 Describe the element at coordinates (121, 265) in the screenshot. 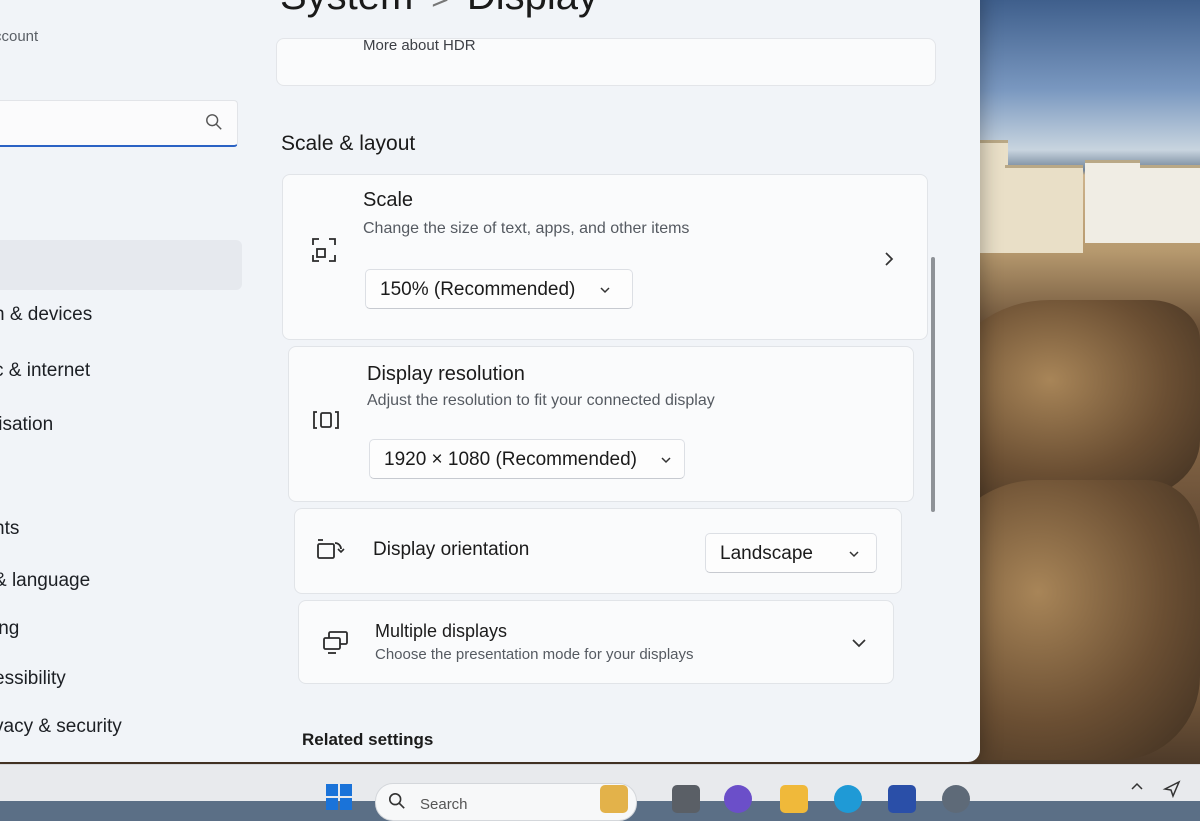

I see `sidebar-item-system-selected` at that location.